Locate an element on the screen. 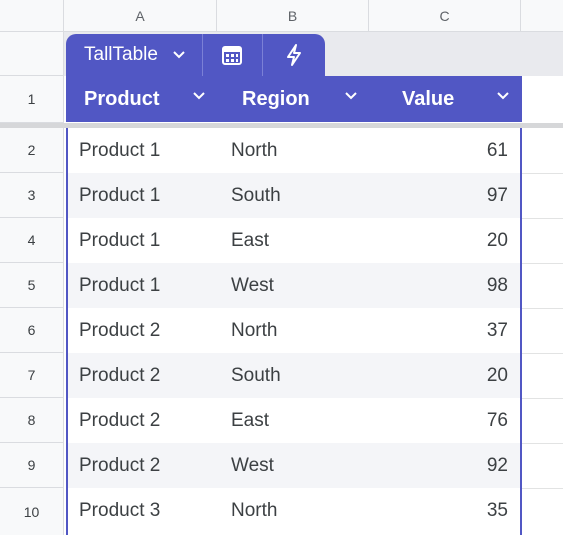 The image size is (563, 535). table-row: Product 1 South 97 is located at coordinates (294, 195).